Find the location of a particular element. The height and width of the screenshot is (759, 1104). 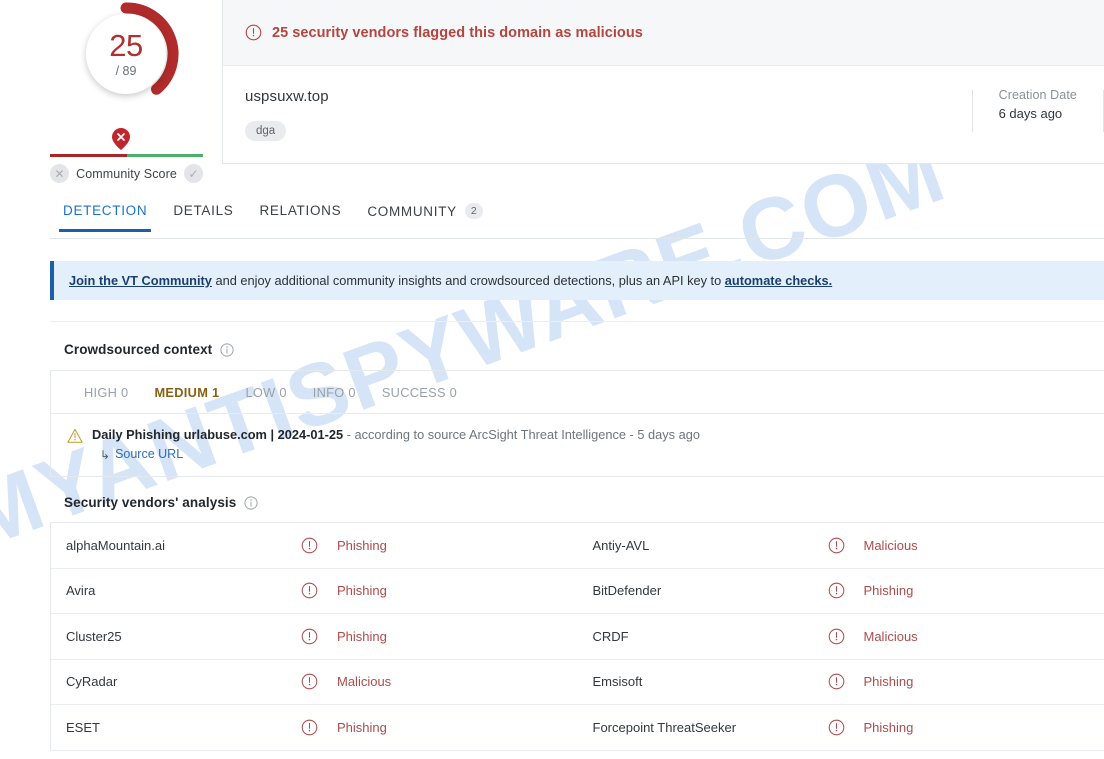

vendor-name: Avira is located at coordinates (81, 591).